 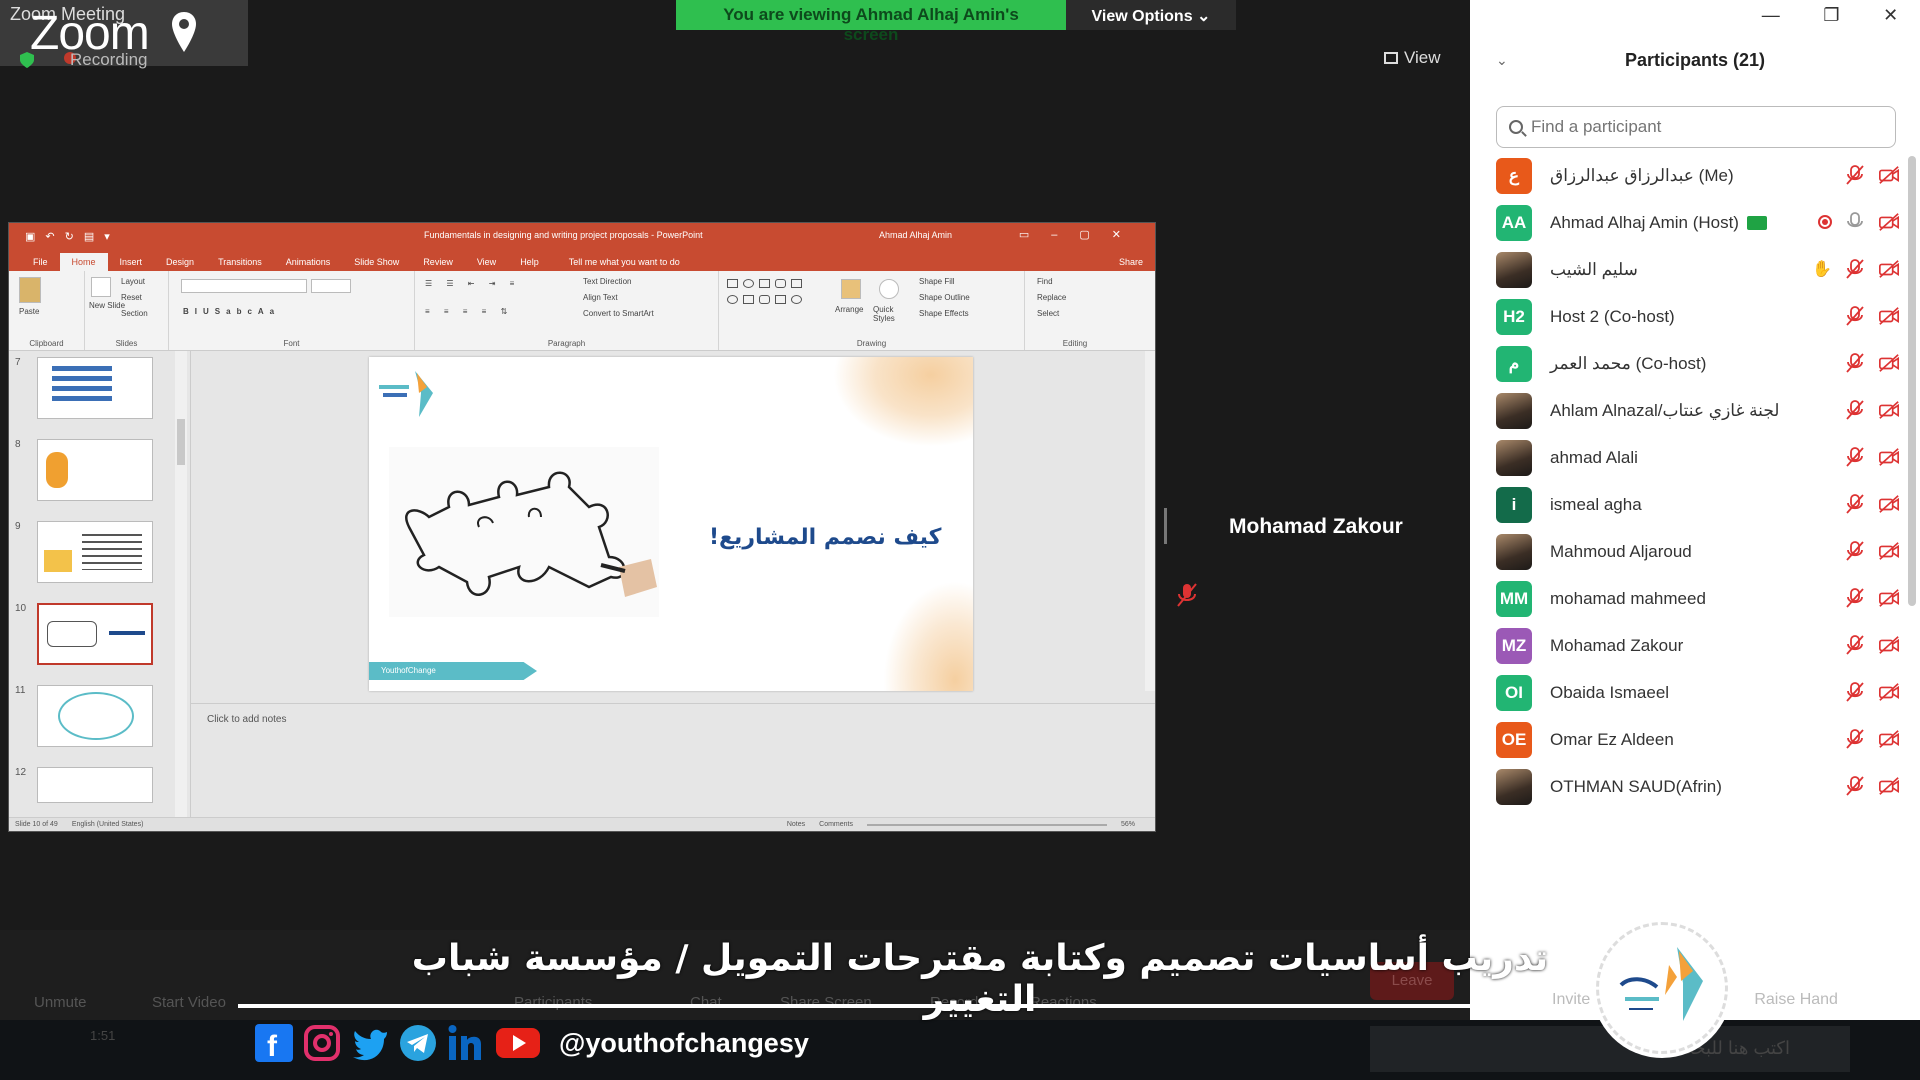 What do you see at coordinates (618, 313) in the screenshot?
I see `convert-smartart-label: Convert to SmartArt` at bounding box center [618, 313].